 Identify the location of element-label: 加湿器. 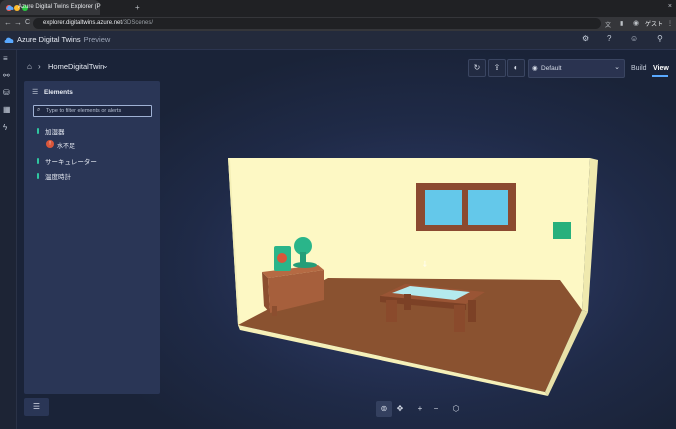
(55, 132).